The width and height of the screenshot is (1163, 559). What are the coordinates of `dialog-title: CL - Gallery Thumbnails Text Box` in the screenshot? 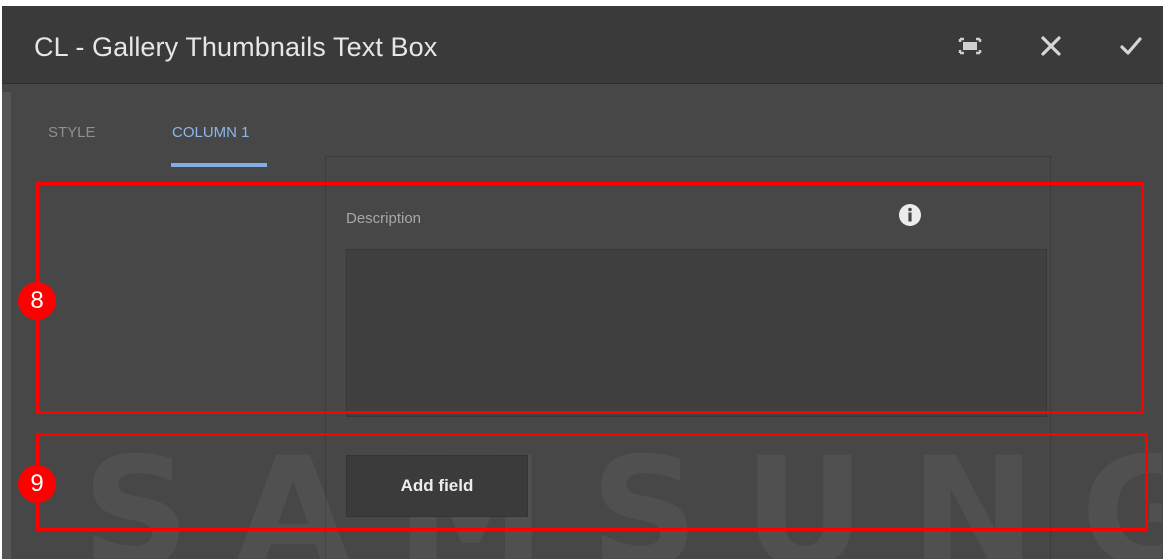 It's located at (236, 47).